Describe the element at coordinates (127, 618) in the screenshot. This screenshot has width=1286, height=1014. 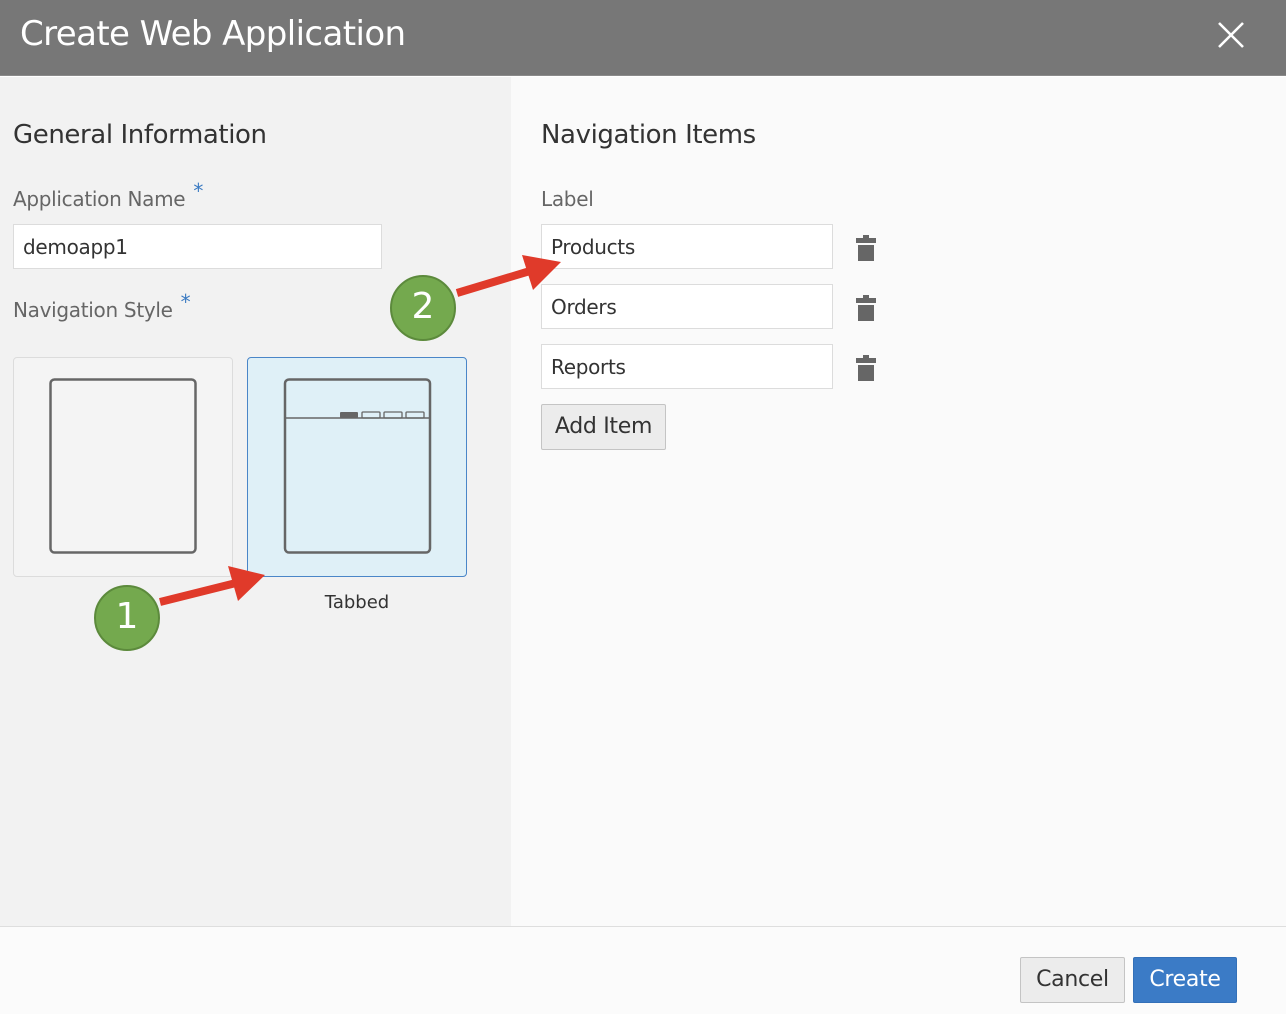
I see `callout-badge-1: 1` at that location.